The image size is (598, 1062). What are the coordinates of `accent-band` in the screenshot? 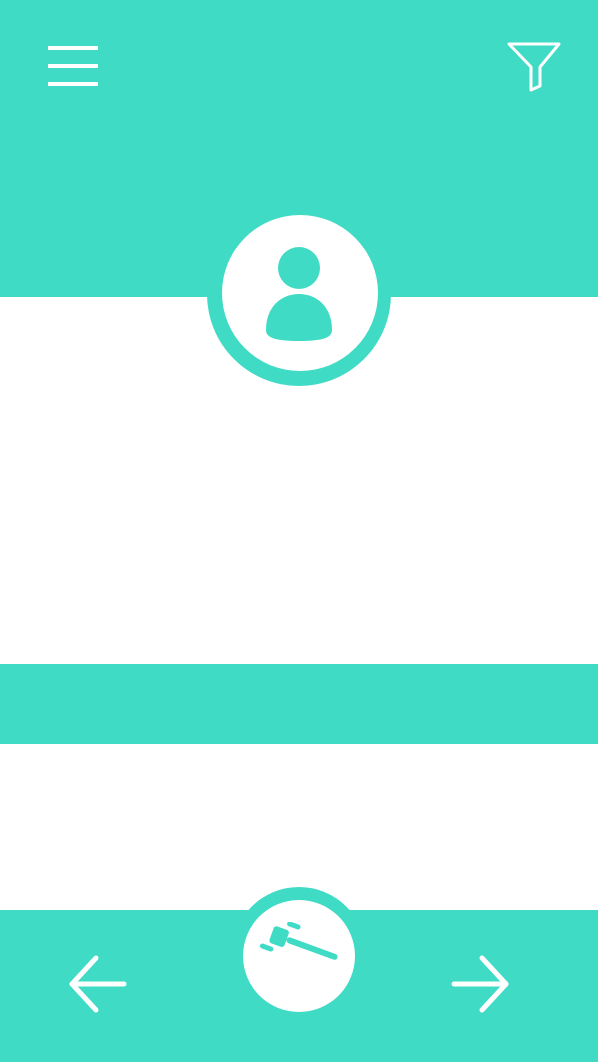 It's located at (299, 704).